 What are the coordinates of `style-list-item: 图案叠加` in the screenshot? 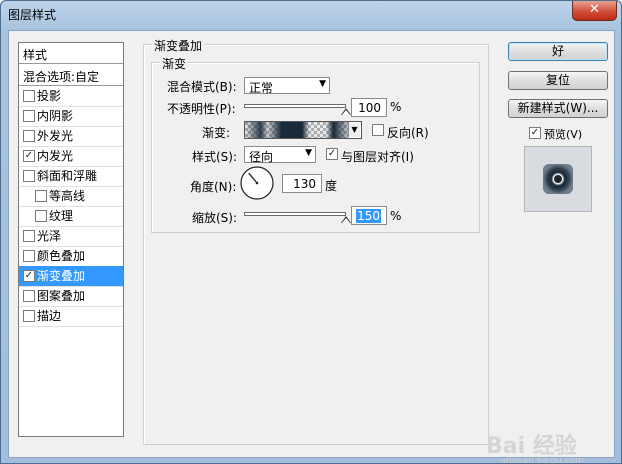 It's located at (71, 296).